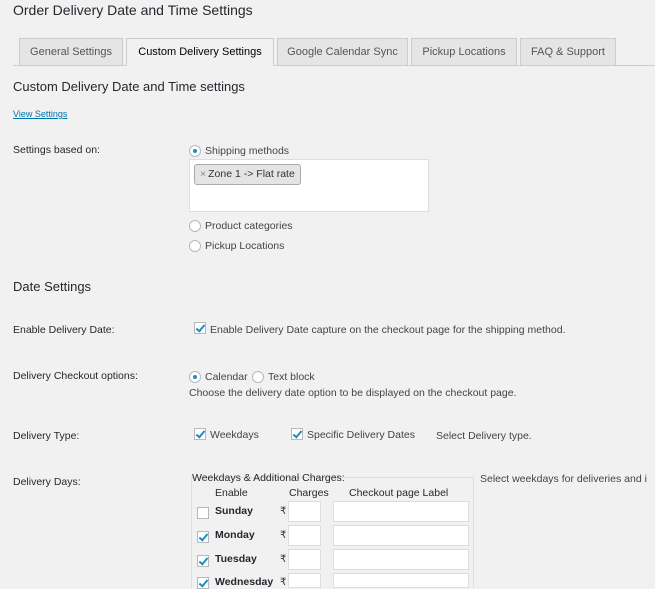 Image resolution: width=655 pixels, height=589 pixels. I want to click on wednesday-checkbox, so click(203, 583).